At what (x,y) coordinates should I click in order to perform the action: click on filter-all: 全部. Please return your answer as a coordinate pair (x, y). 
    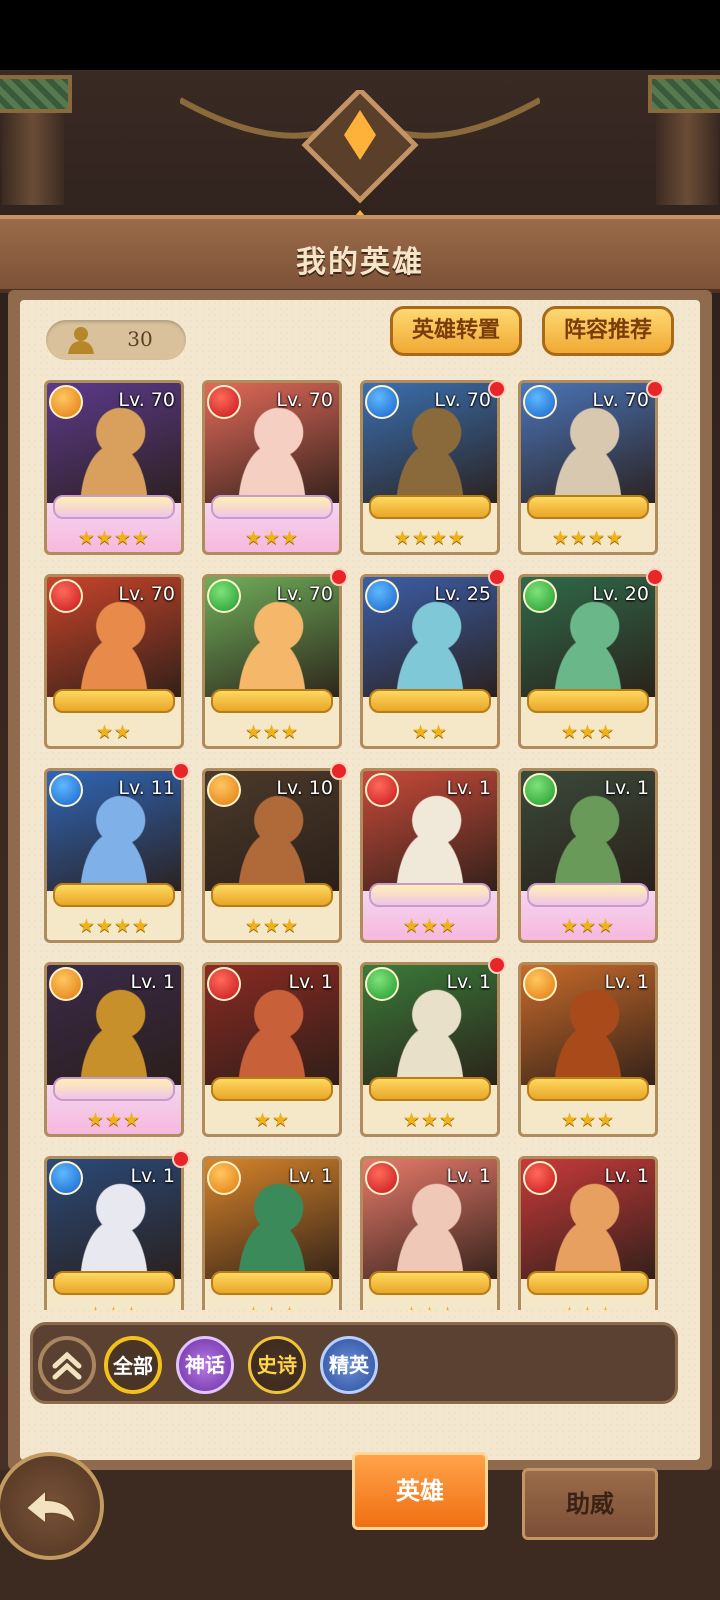
    Looking at the image, I should click on (133, 1365).